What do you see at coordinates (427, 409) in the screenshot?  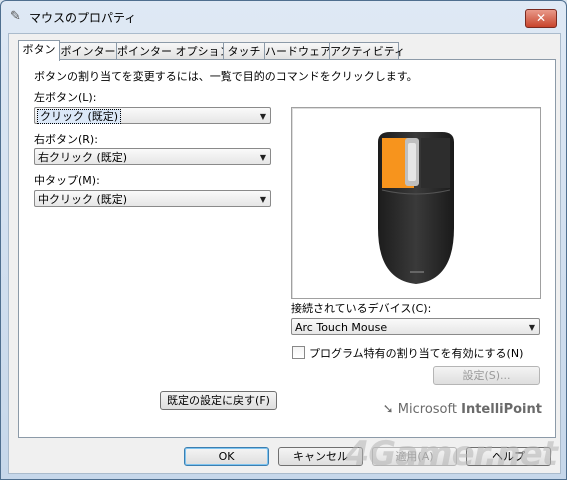 I see `brand-prefix: Microsoft` at bounding box center [427, 409].